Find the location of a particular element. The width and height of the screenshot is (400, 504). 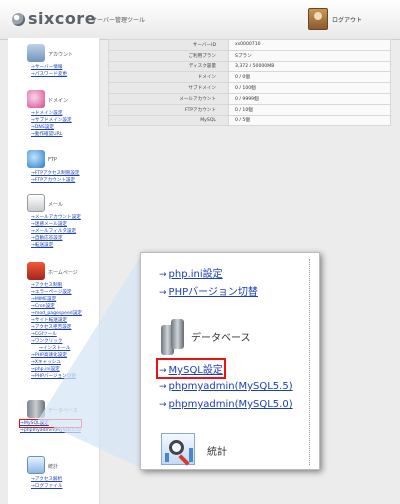

section-title: ドメイン is located at coordinates (58, 101).